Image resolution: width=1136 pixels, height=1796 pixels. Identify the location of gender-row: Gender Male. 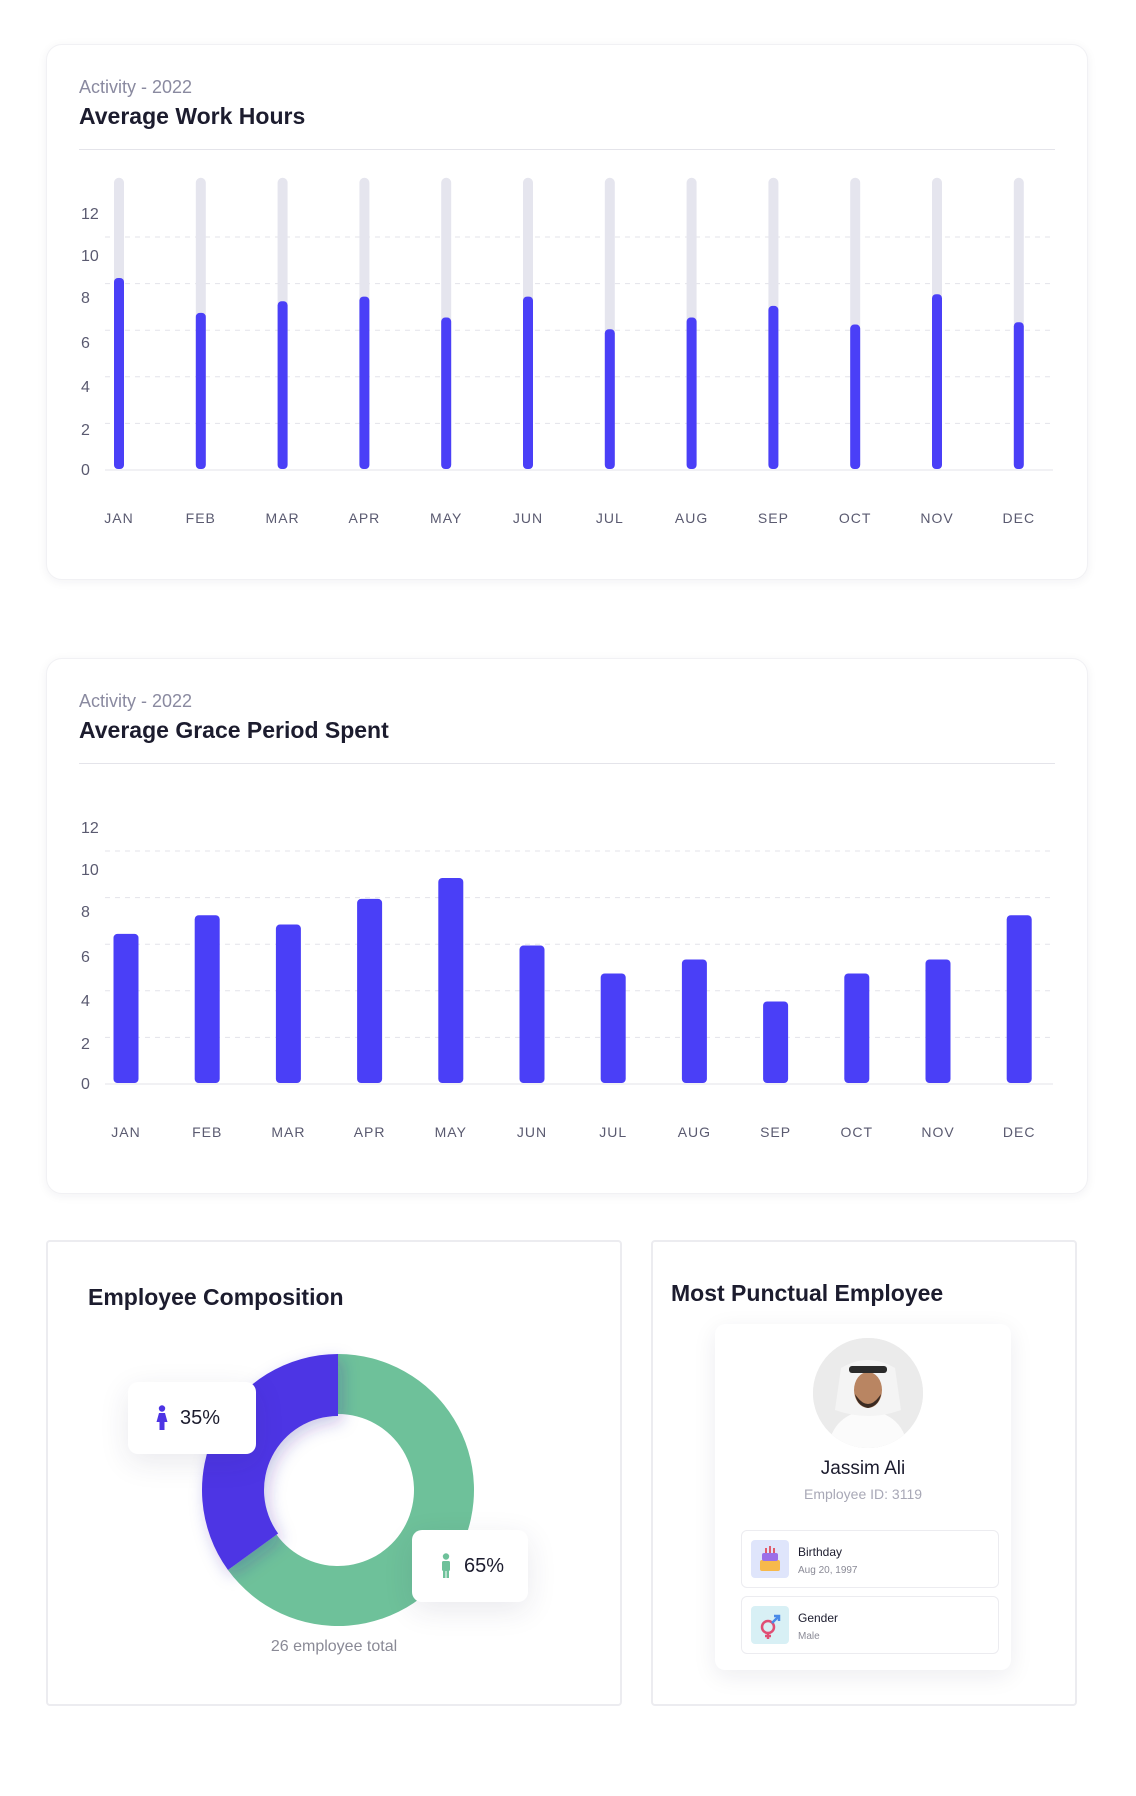
(870, 1625).